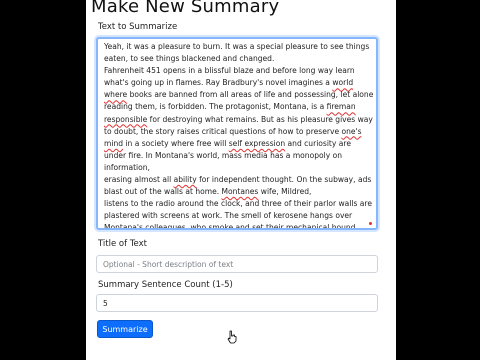  Describe the element at coordinates (138, 27) in the screenshot. I see `text-to-summarize-label: Text to Summarize` at that location.